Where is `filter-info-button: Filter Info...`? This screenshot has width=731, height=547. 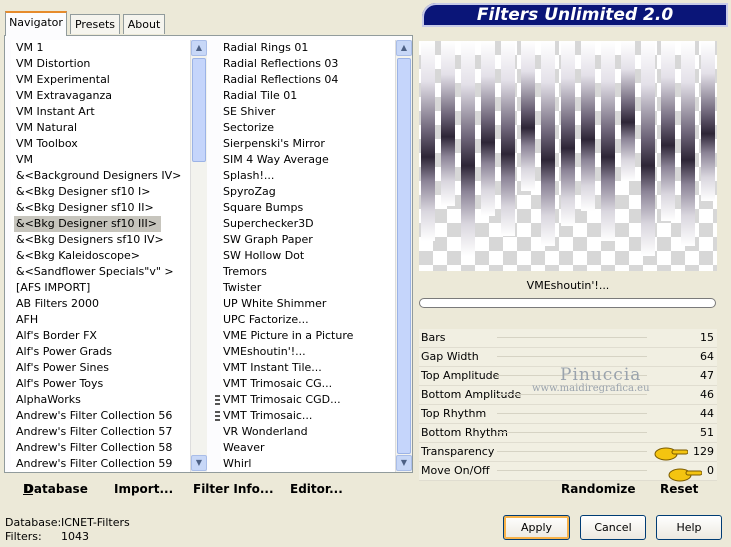
filter-info-button: Filter Info... is located at coordinates (233, 489).